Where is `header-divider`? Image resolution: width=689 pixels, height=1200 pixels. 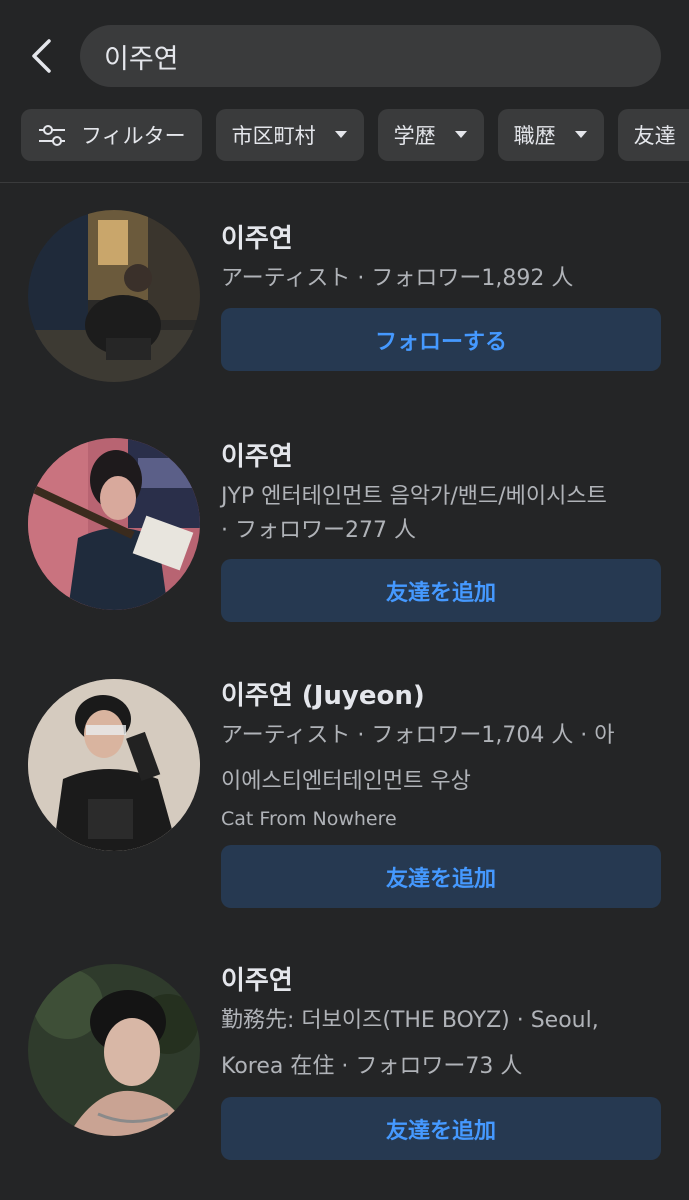 header-divider is located at coordinates (344, 182).